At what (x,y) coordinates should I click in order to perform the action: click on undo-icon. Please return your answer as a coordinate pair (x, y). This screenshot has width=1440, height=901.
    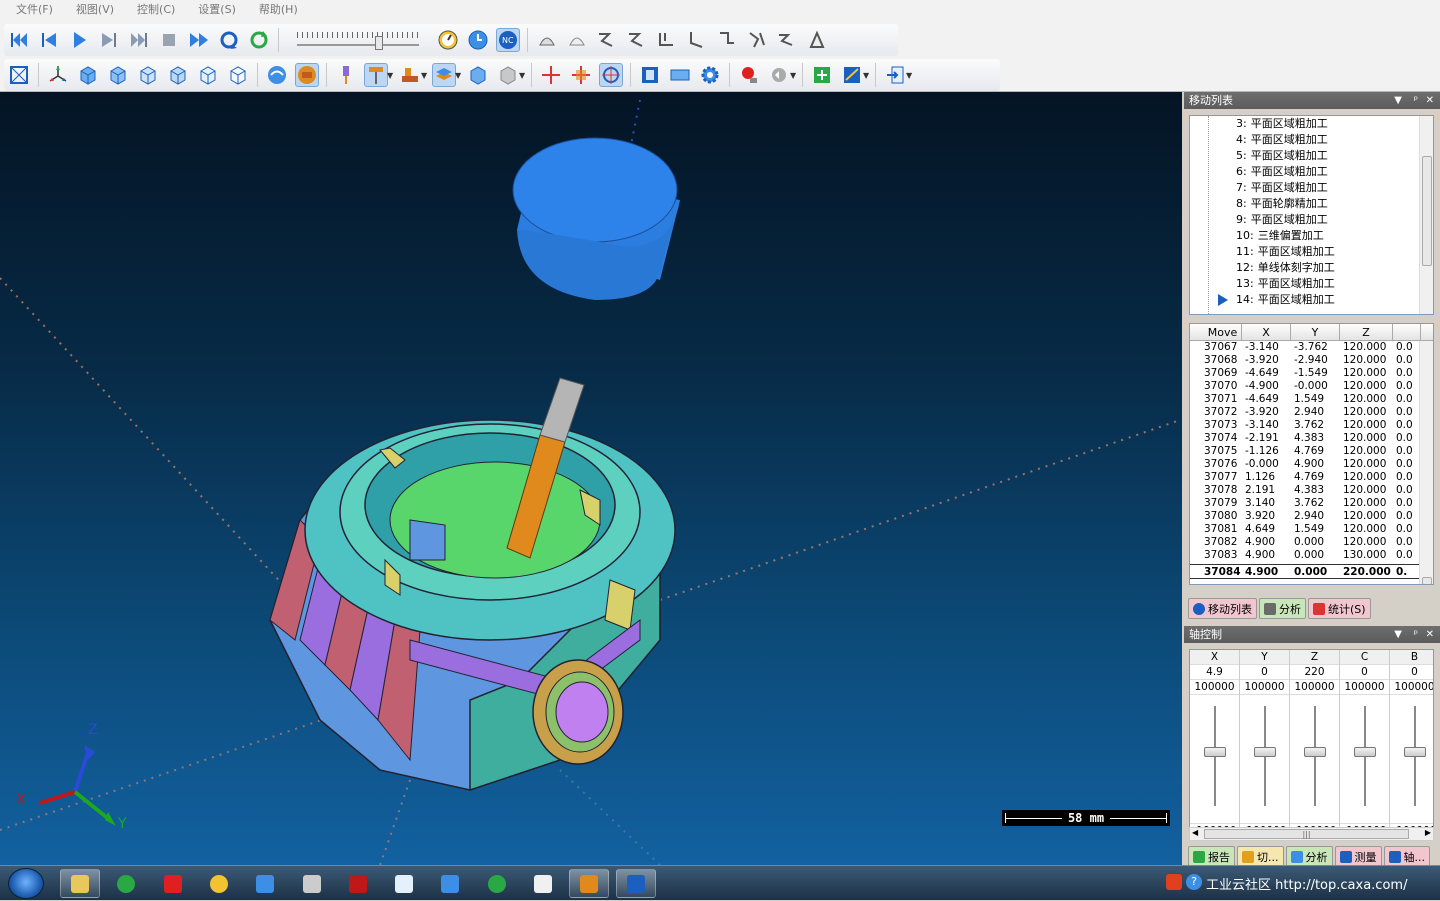
    Looking at the image, I should click on (779, 75).